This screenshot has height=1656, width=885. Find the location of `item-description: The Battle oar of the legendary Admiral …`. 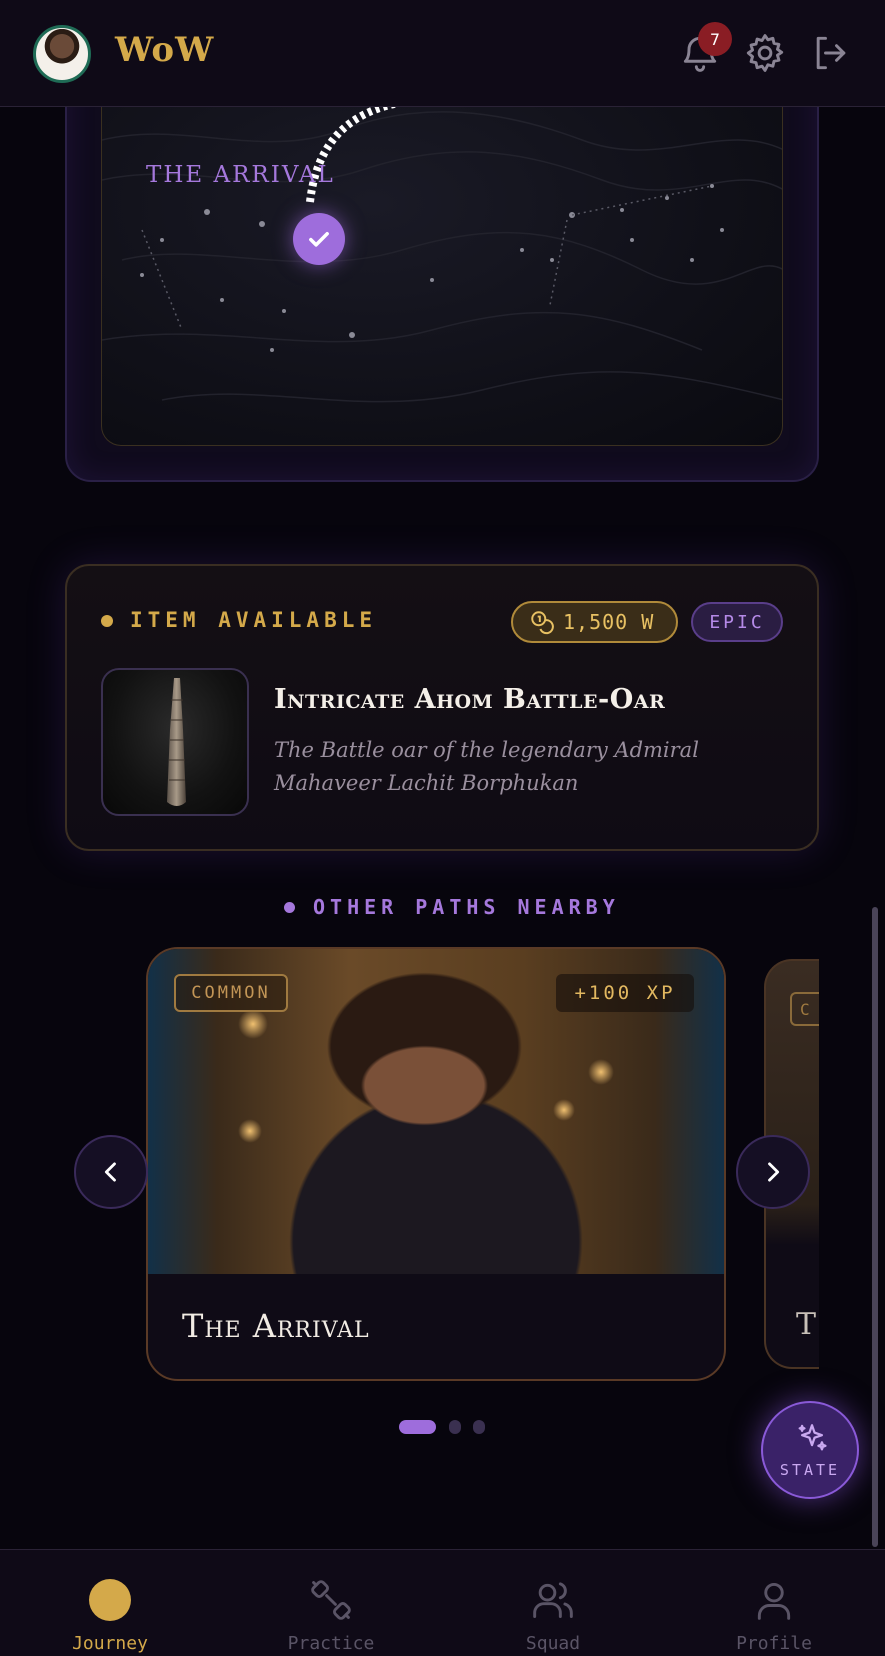

item-description: The Battle oar of the legendary Admiral … is located at coordinates (486, 766).